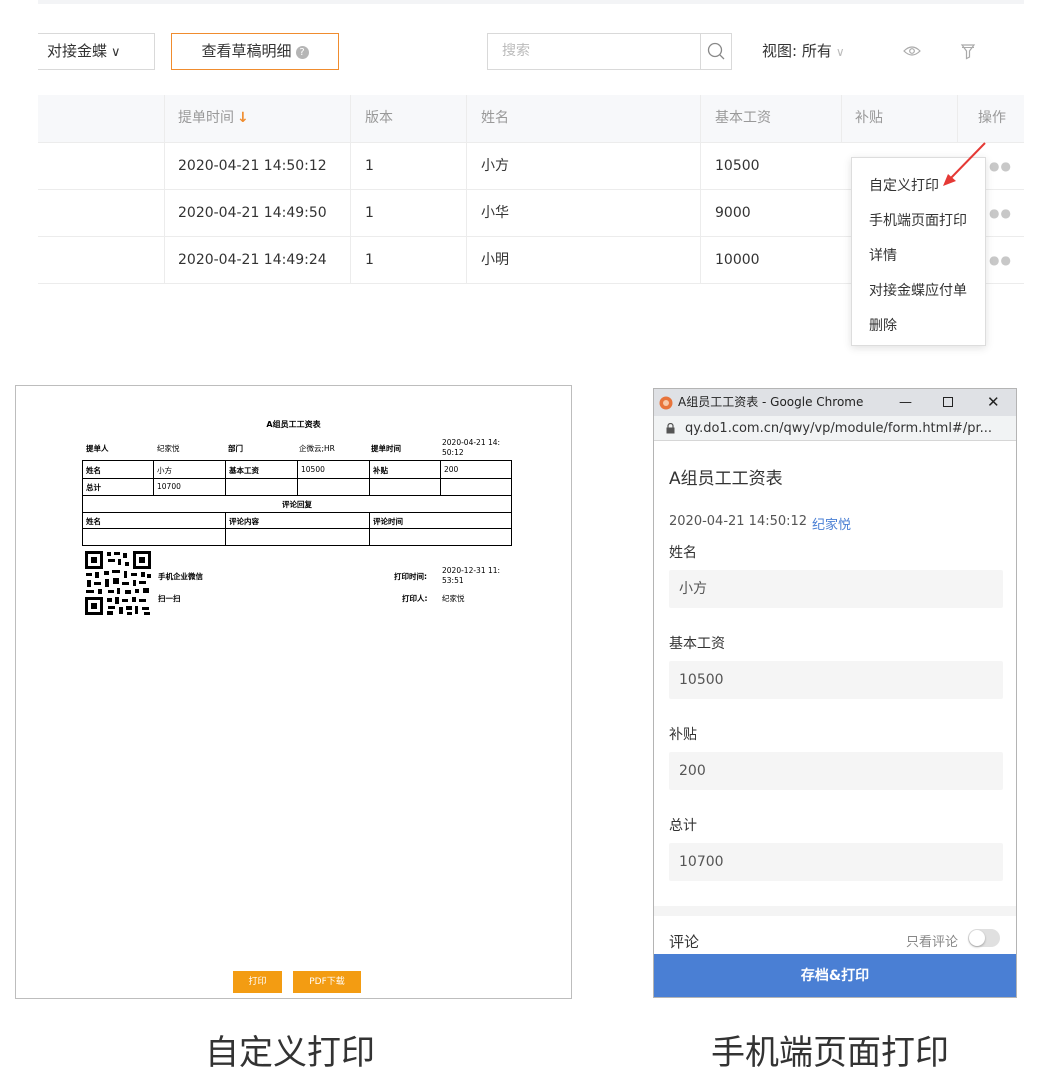 This screenshot has height=1073, width=1046. I want to click on print-comments-header: 评论回复, so click(297, 504).